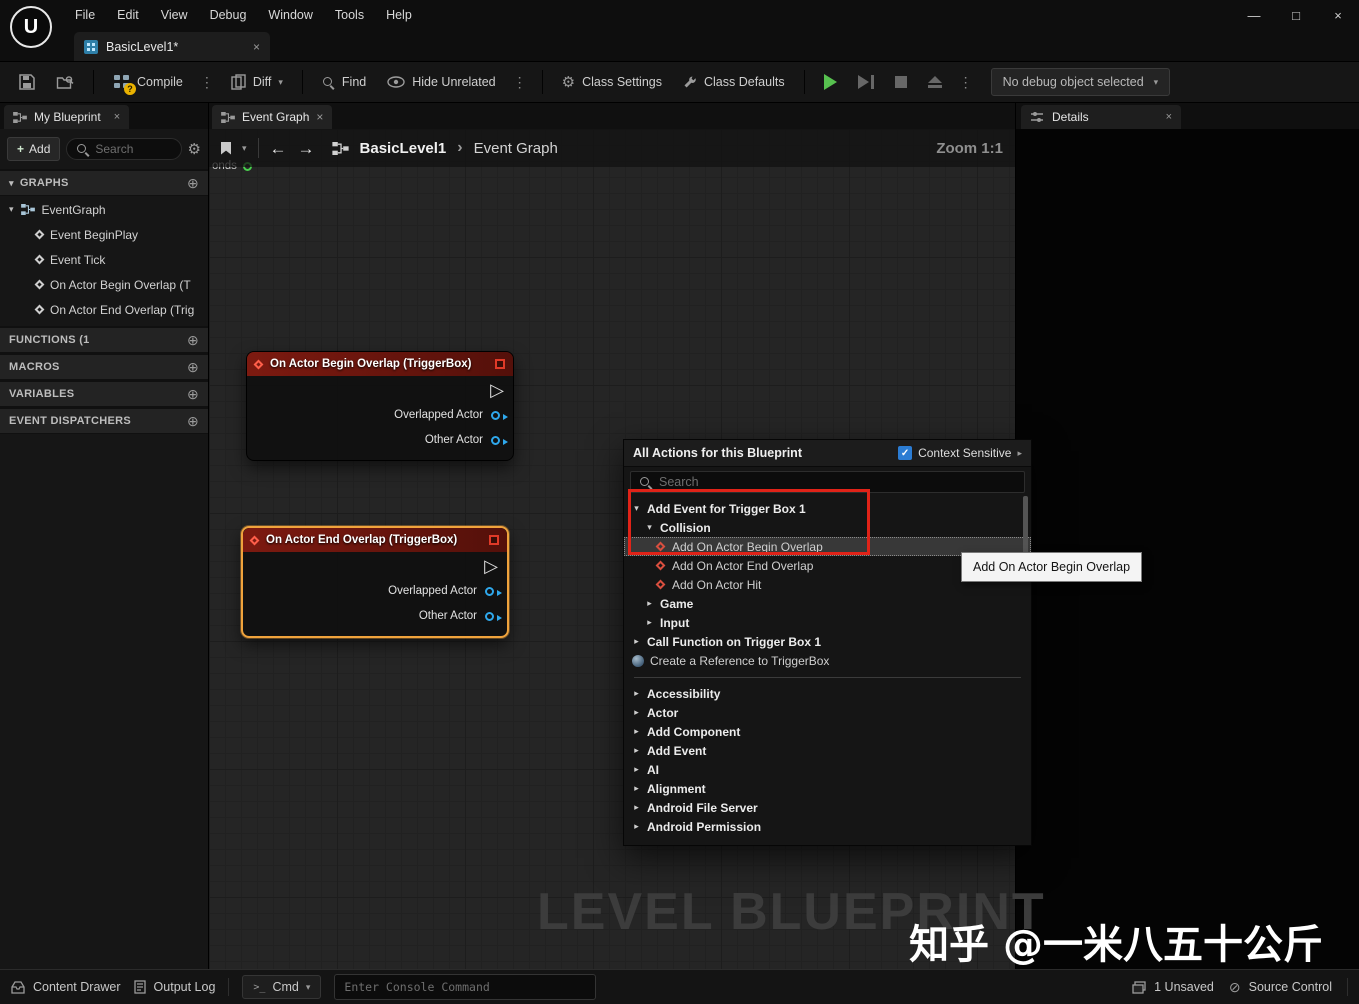  I want to click on stop-icon, so click(900, 82).